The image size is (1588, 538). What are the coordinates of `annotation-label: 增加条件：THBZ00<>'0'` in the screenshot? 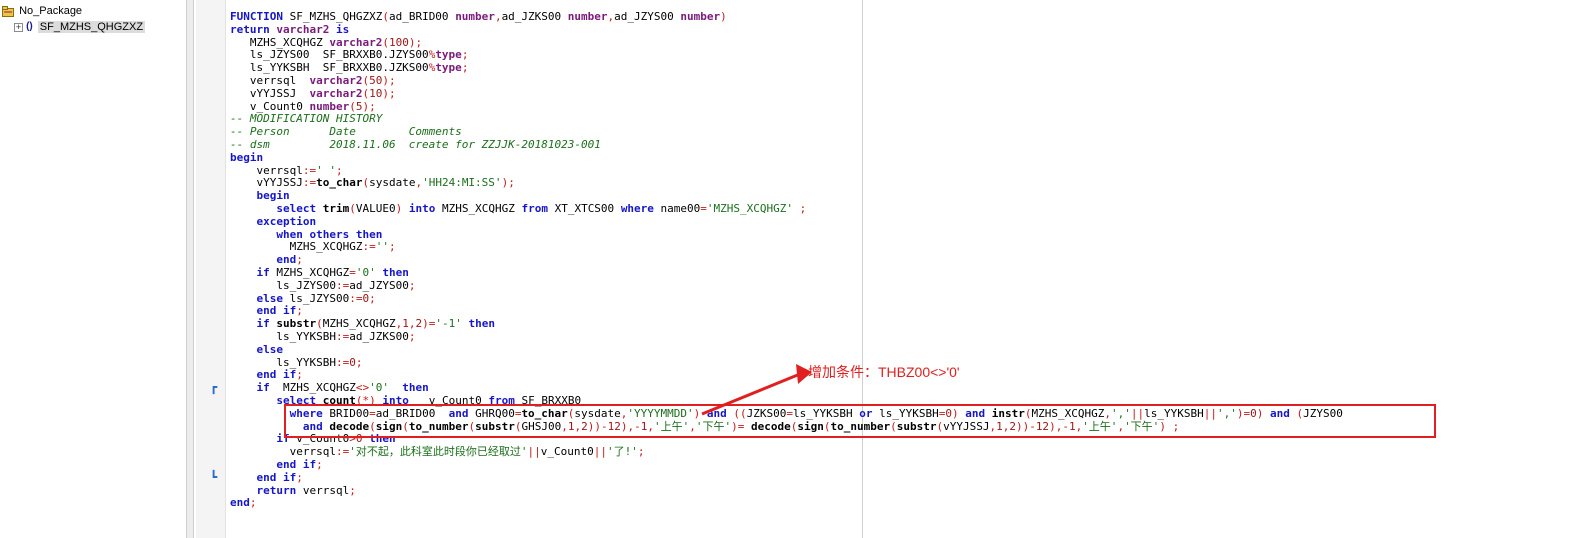 It's located at (884, 372).